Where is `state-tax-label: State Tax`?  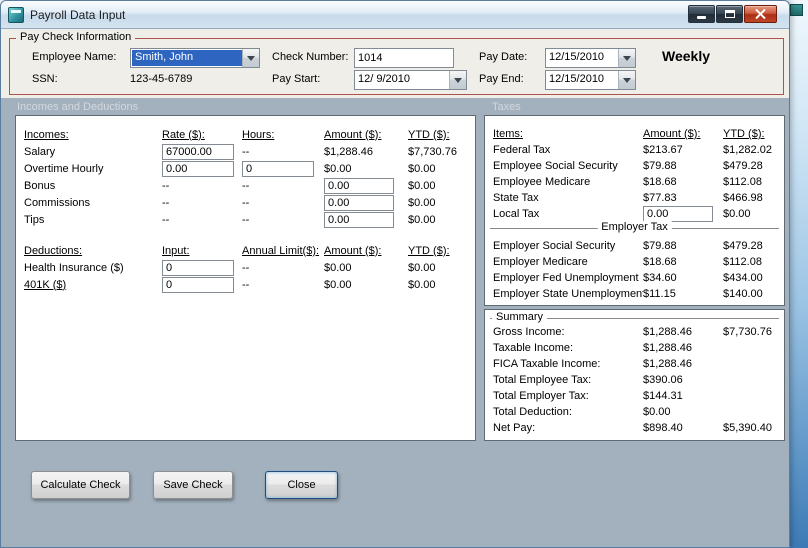
state-tax-label: State Tax is located at coordinates (516, 198).